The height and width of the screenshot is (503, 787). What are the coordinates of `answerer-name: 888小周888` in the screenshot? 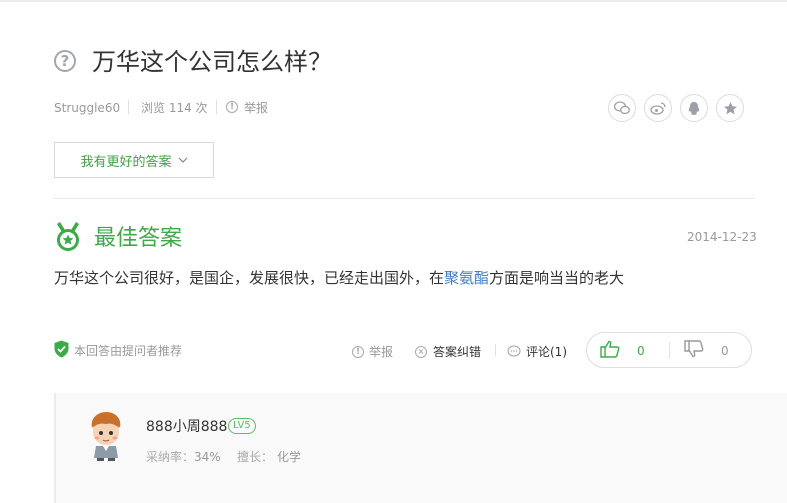 It's located at (186, 426).